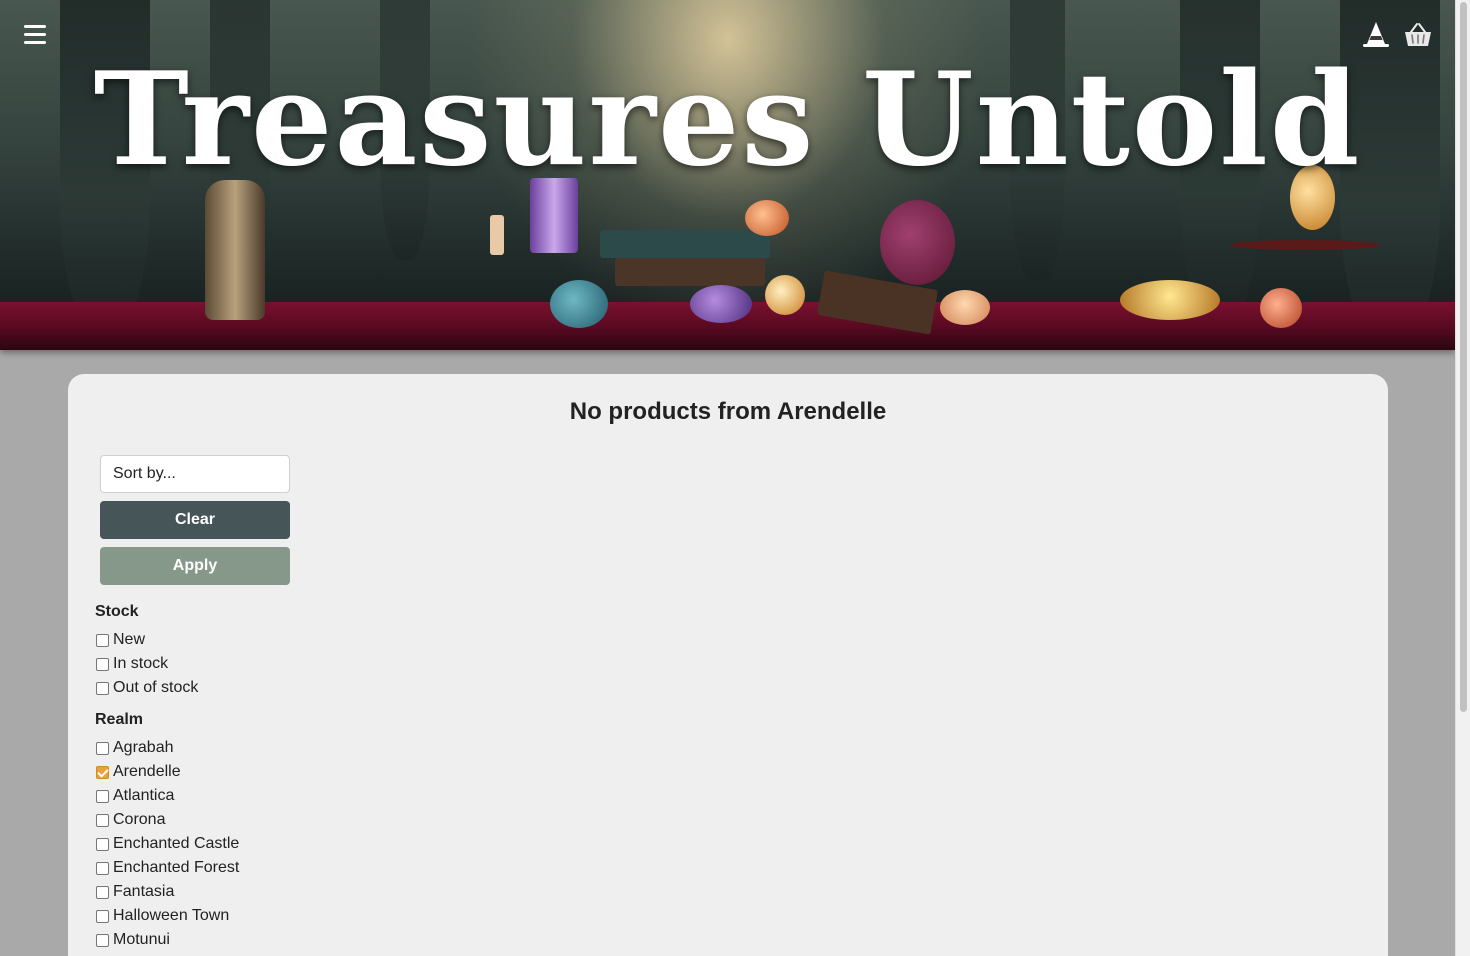  I want to click on realm-filter-title: Realm, so click(119, 719).